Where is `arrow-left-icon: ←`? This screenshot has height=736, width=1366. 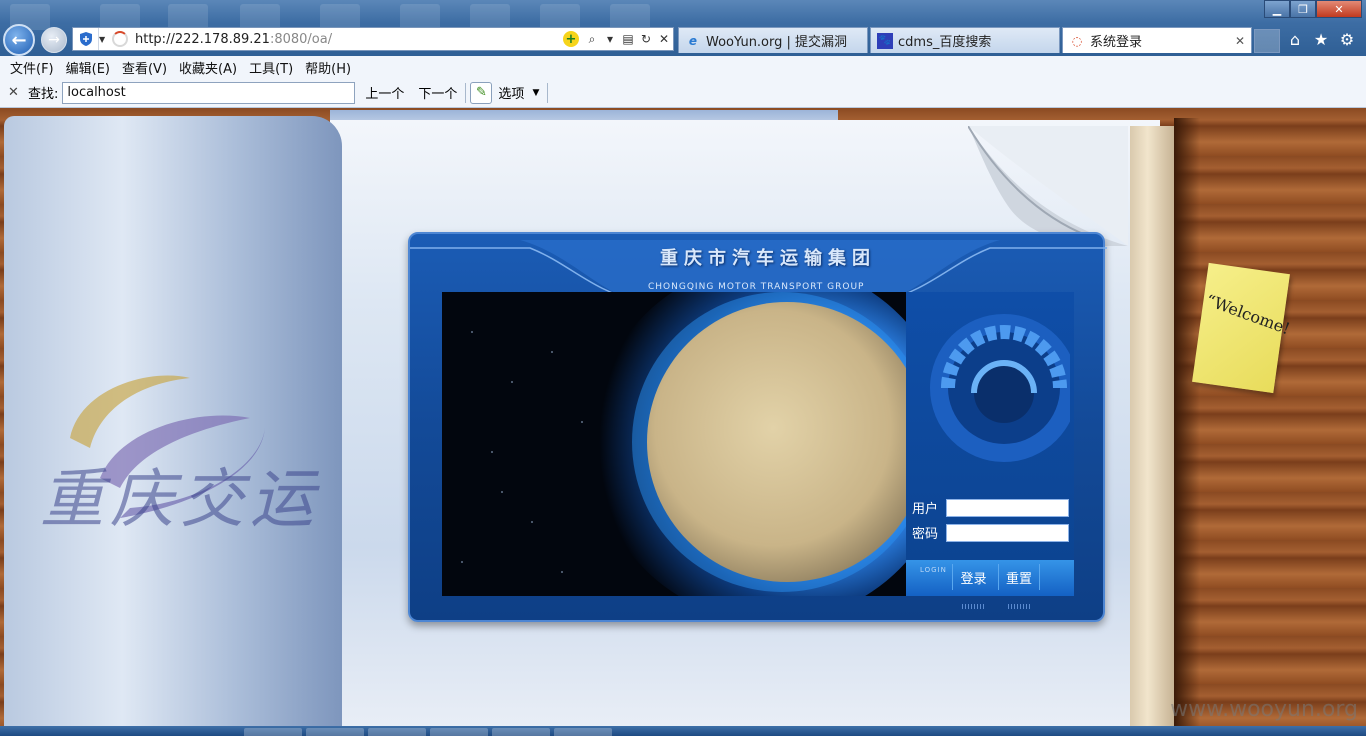 arrow-left-icon: ← is located at coordinates (19, 40).